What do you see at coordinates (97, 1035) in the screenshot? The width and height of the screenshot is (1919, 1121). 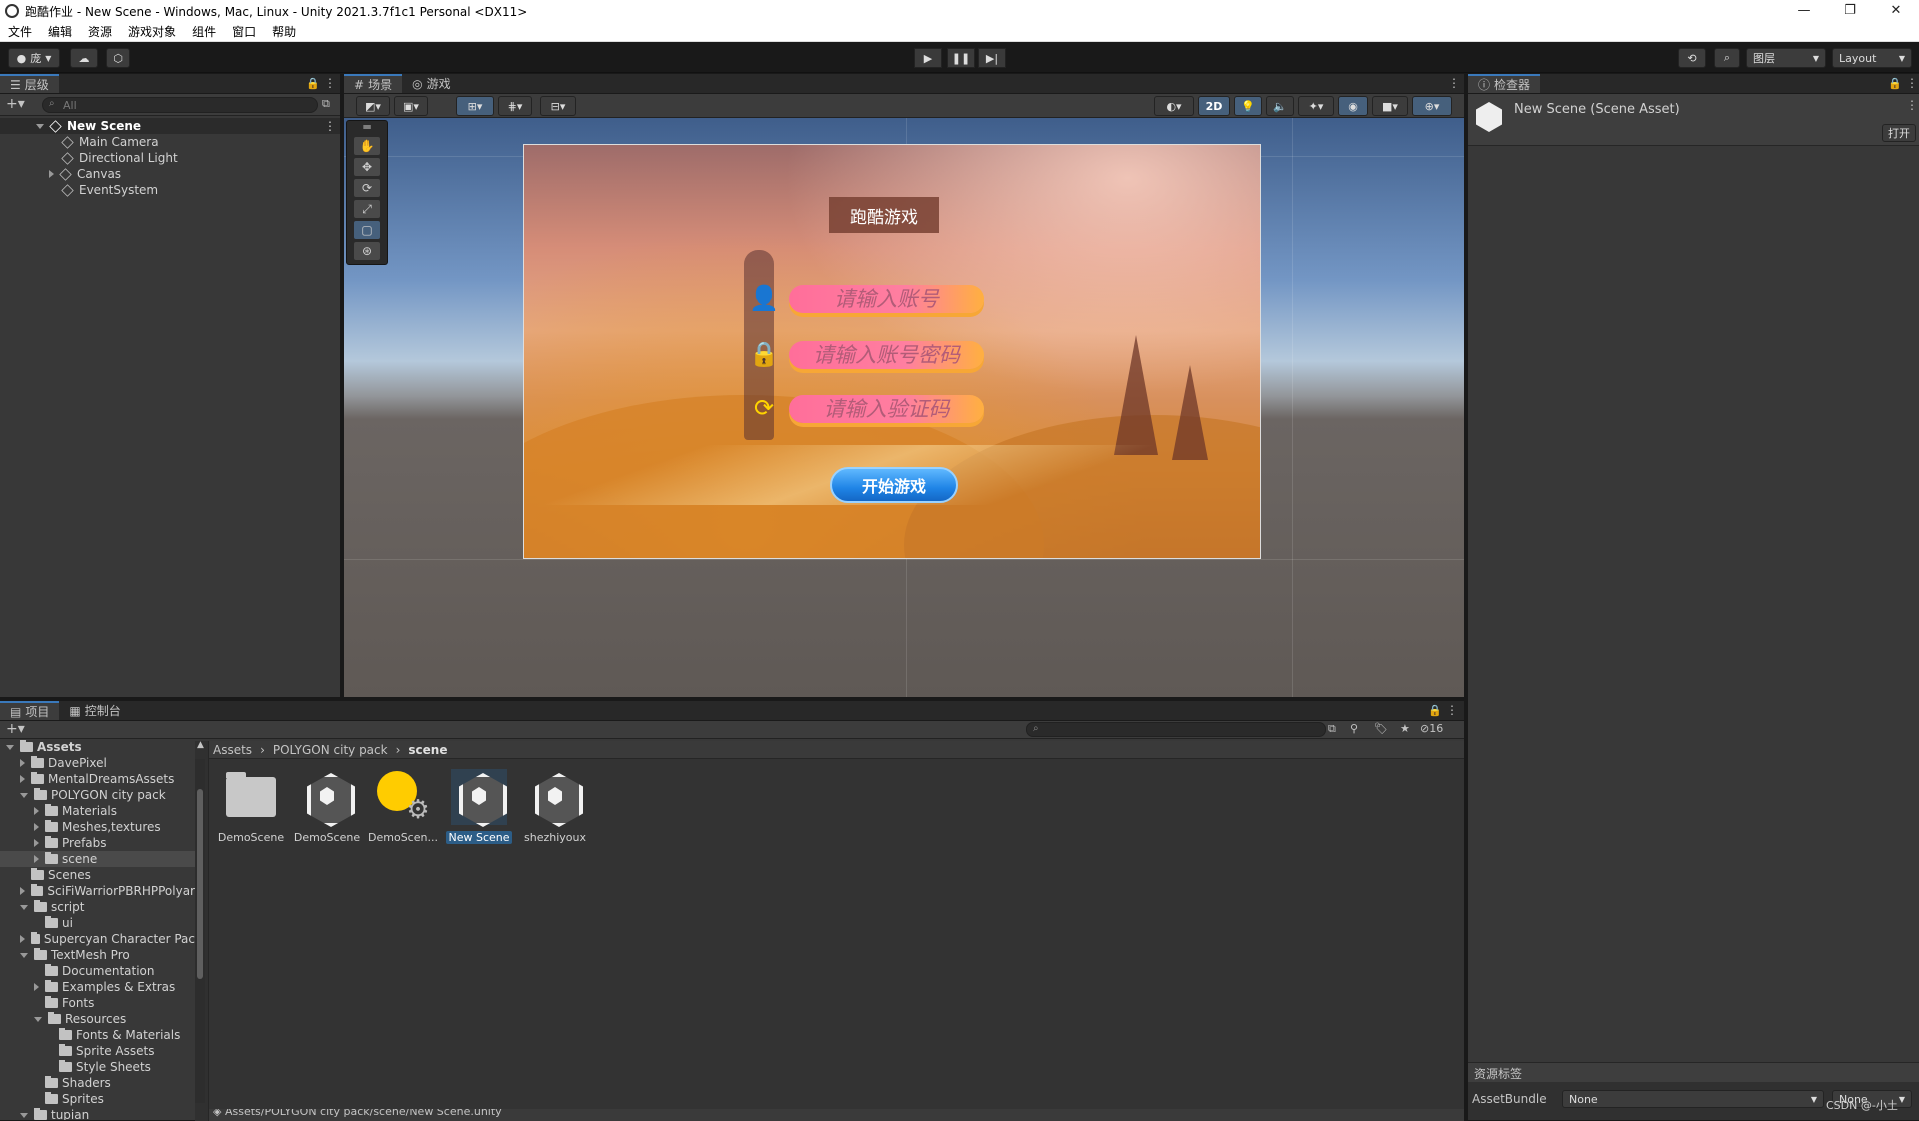 I see `project-tree-item: Fonts & Materials` at bounding box center [97, 1035].